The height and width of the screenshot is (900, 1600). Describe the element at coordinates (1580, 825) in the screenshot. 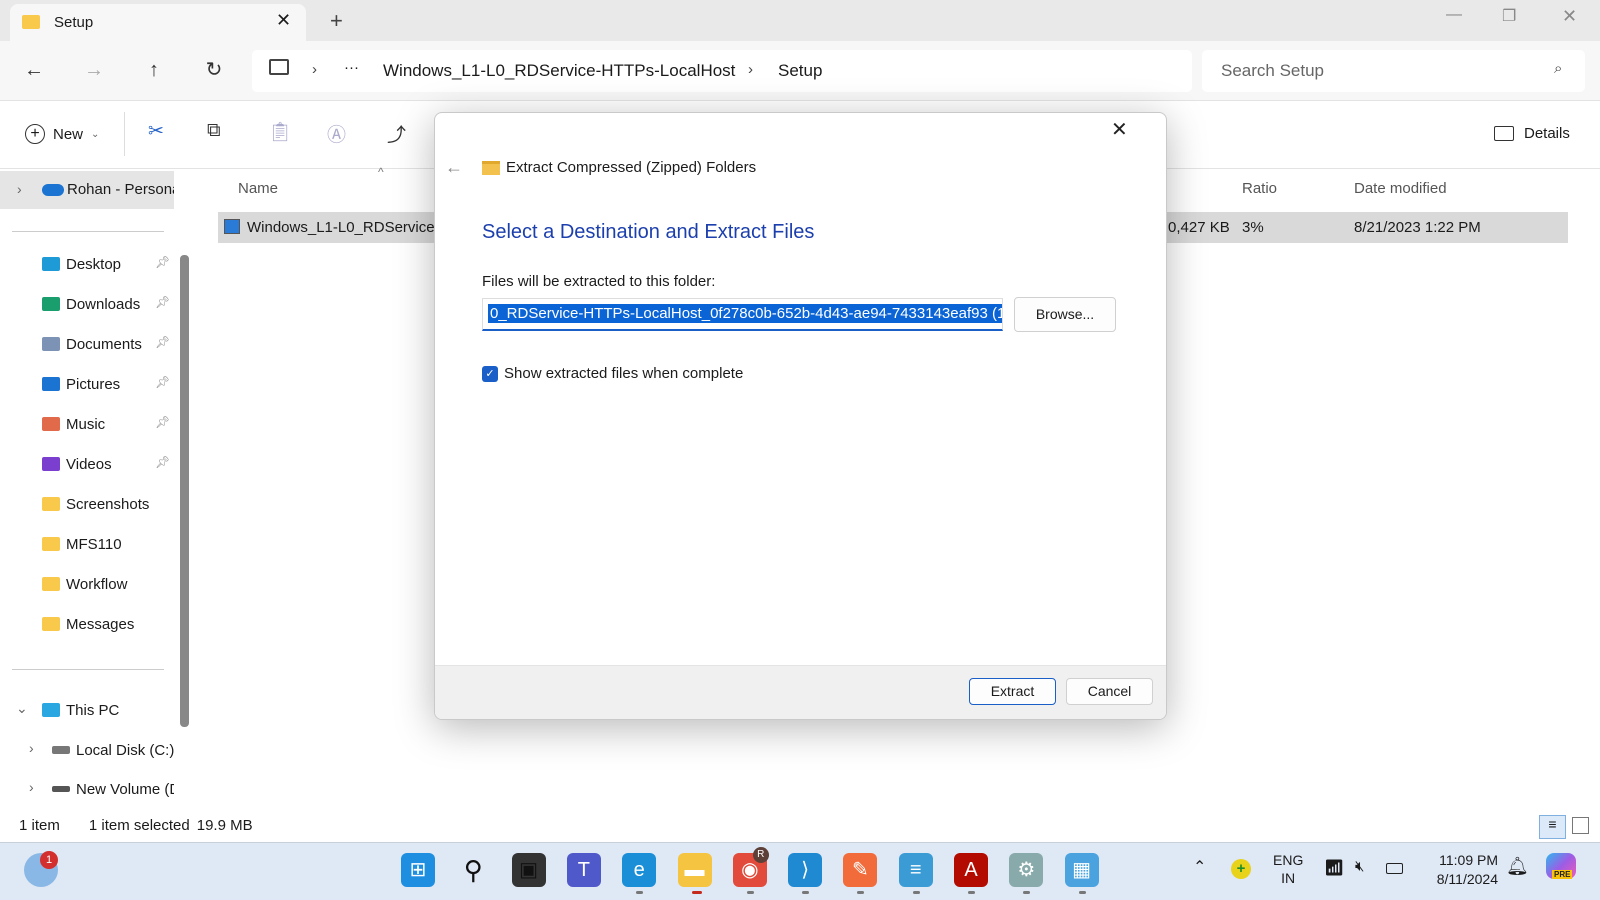

I see `tiles-view-button` at that location.